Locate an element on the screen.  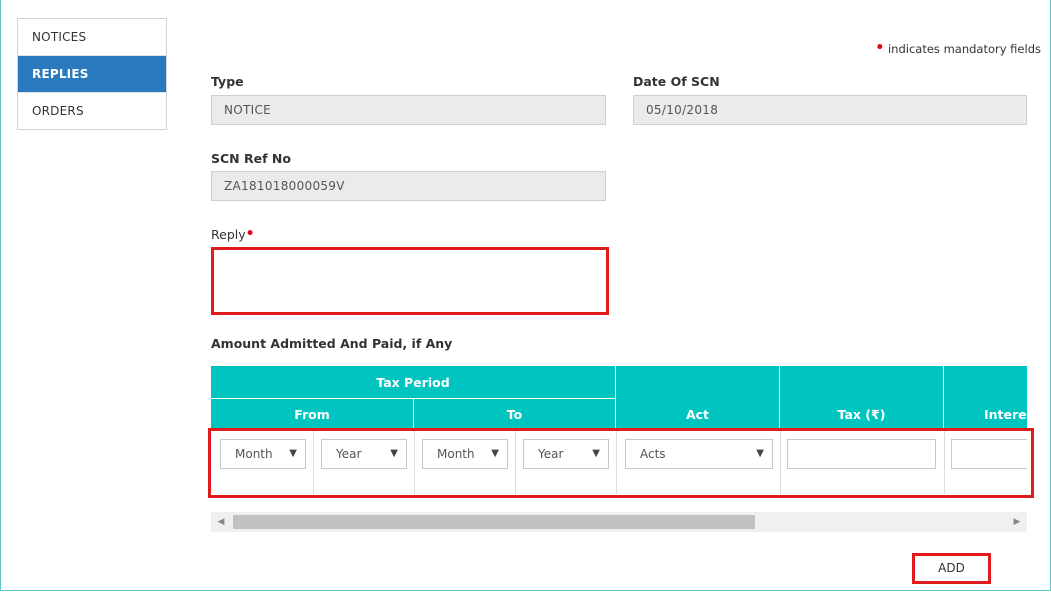
type-field: NOTICE is located at coordinates (408, 110).